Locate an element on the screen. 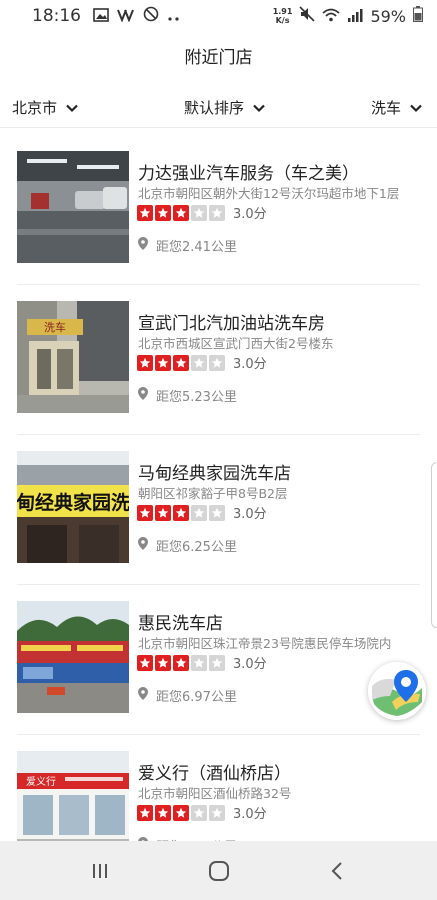  status-time: 18:16 is located at coordinates (56, 16).